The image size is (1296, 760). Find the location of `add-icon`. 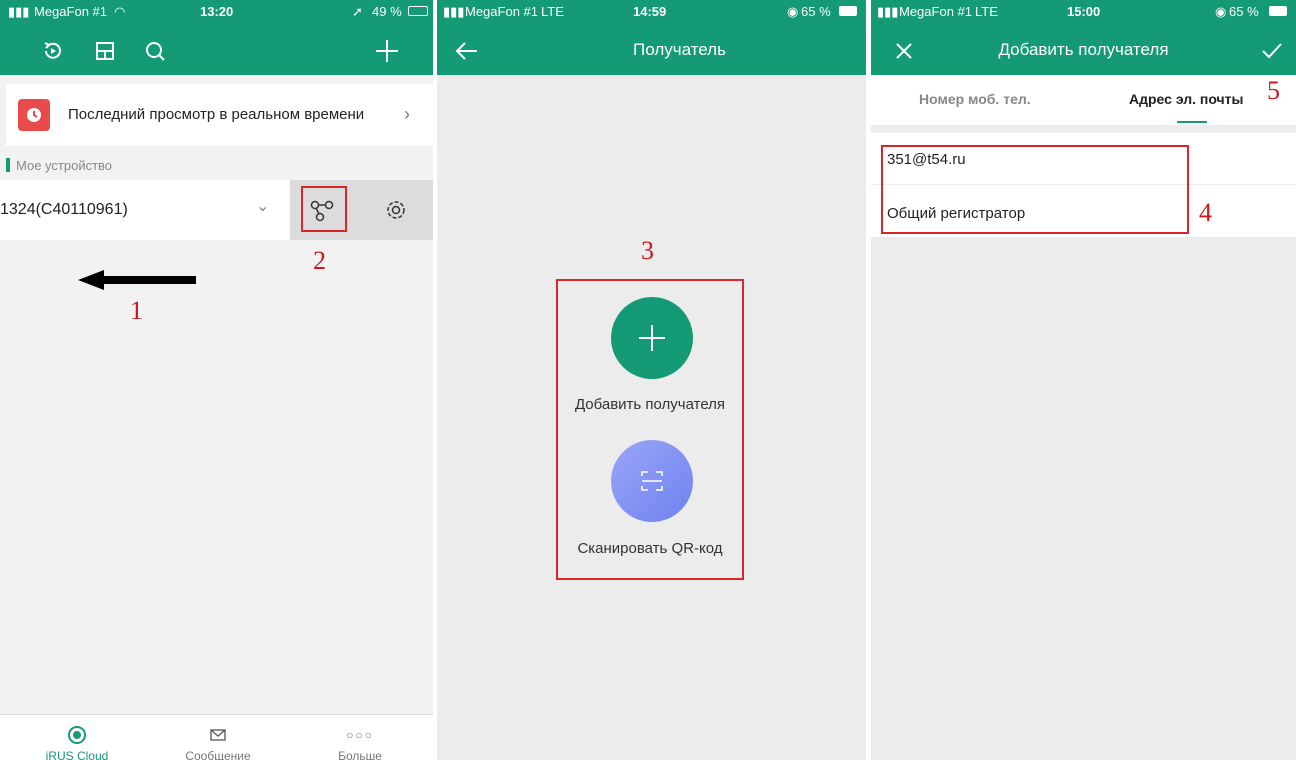

add-icon is located at coordinates (387, 51).